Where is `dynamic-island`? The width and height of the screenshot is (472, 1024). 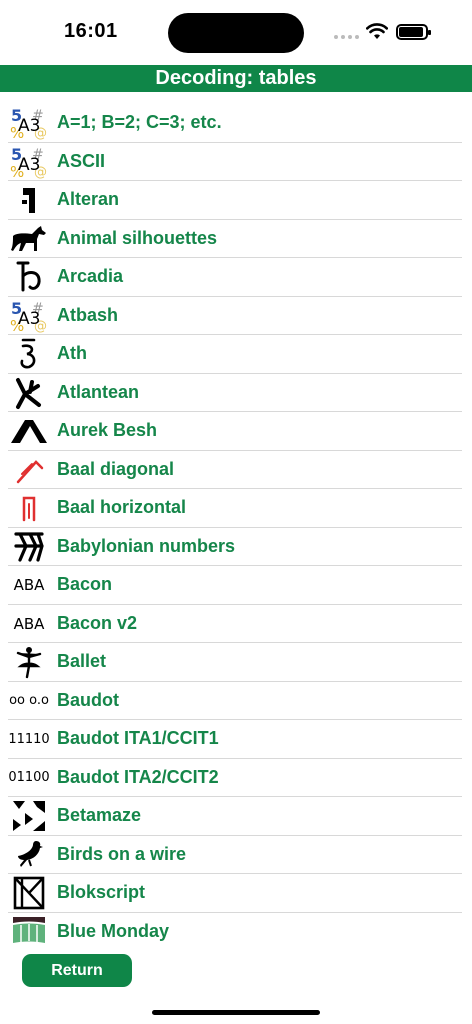
dynamic-island is located at coordinates (236, 33).